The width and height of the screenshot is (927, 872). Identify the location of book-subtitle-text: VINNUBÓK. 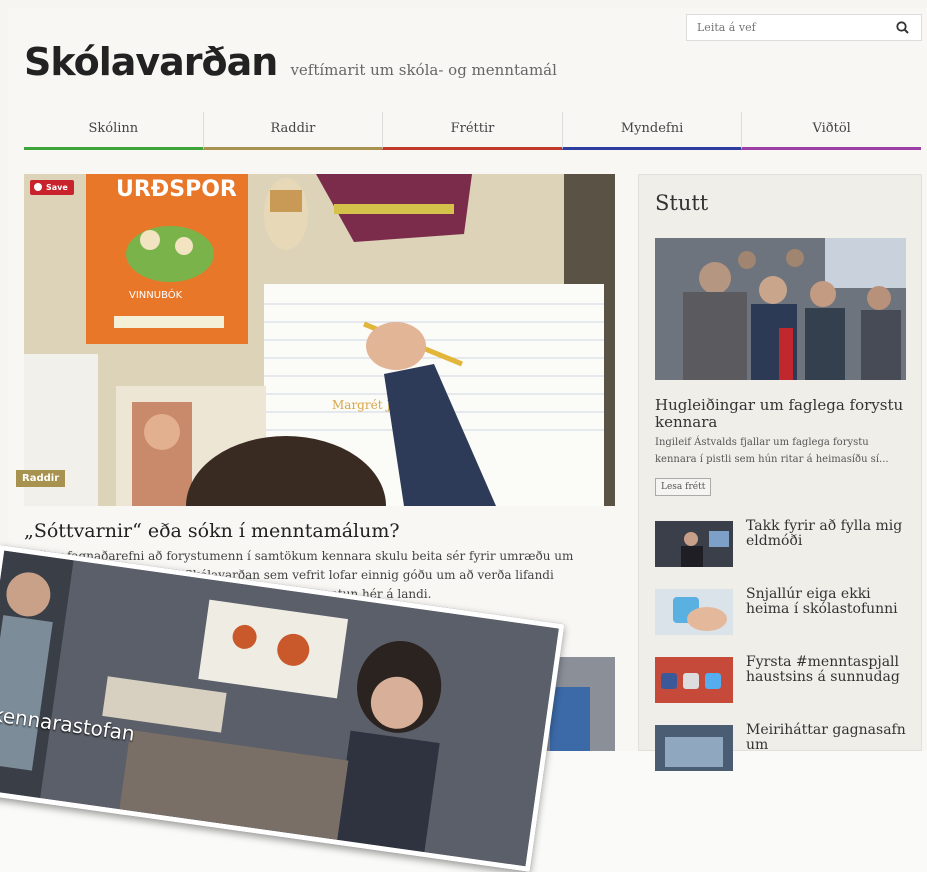
(156, 294).